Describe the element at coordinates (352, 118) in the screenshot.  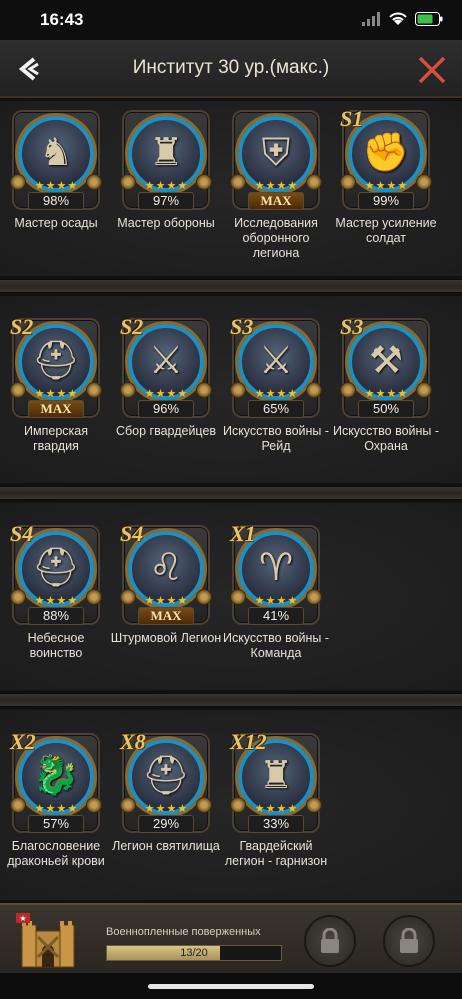
I see `tier-badge: S1` at that location.